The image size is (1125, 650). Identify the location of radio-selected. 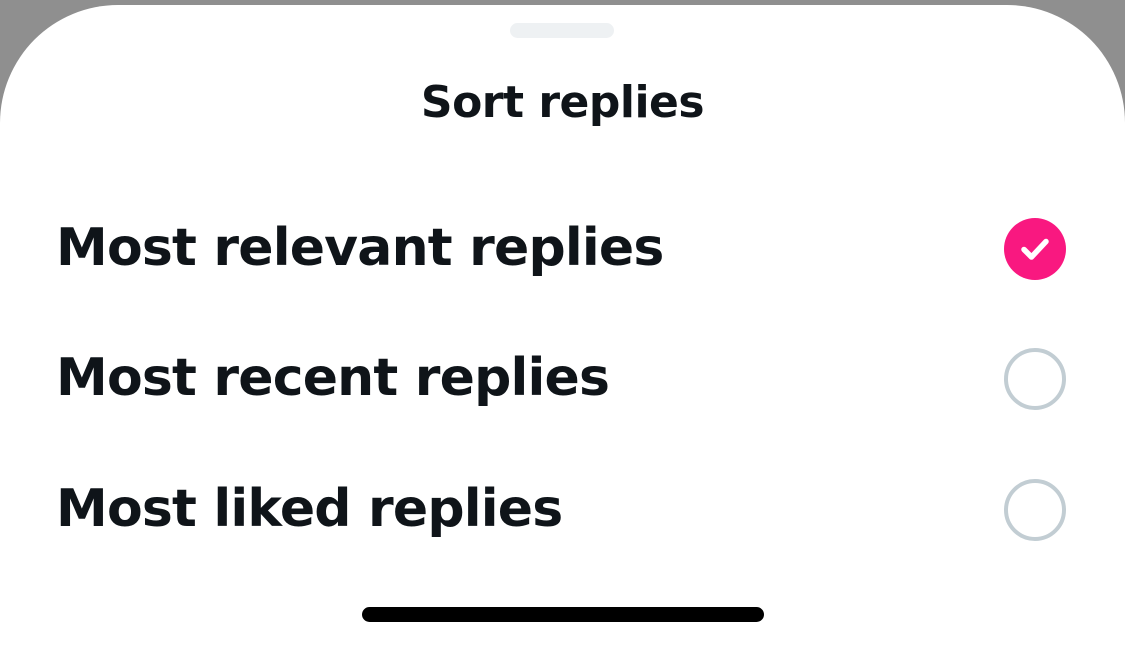
(1035, 249).